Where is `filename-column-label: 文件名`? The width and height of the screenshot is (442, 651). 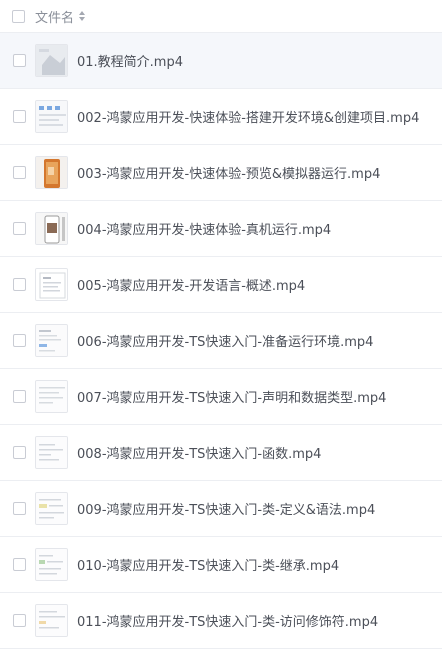 filename-column-label: 文件名 is located at coordinates (55, 18).